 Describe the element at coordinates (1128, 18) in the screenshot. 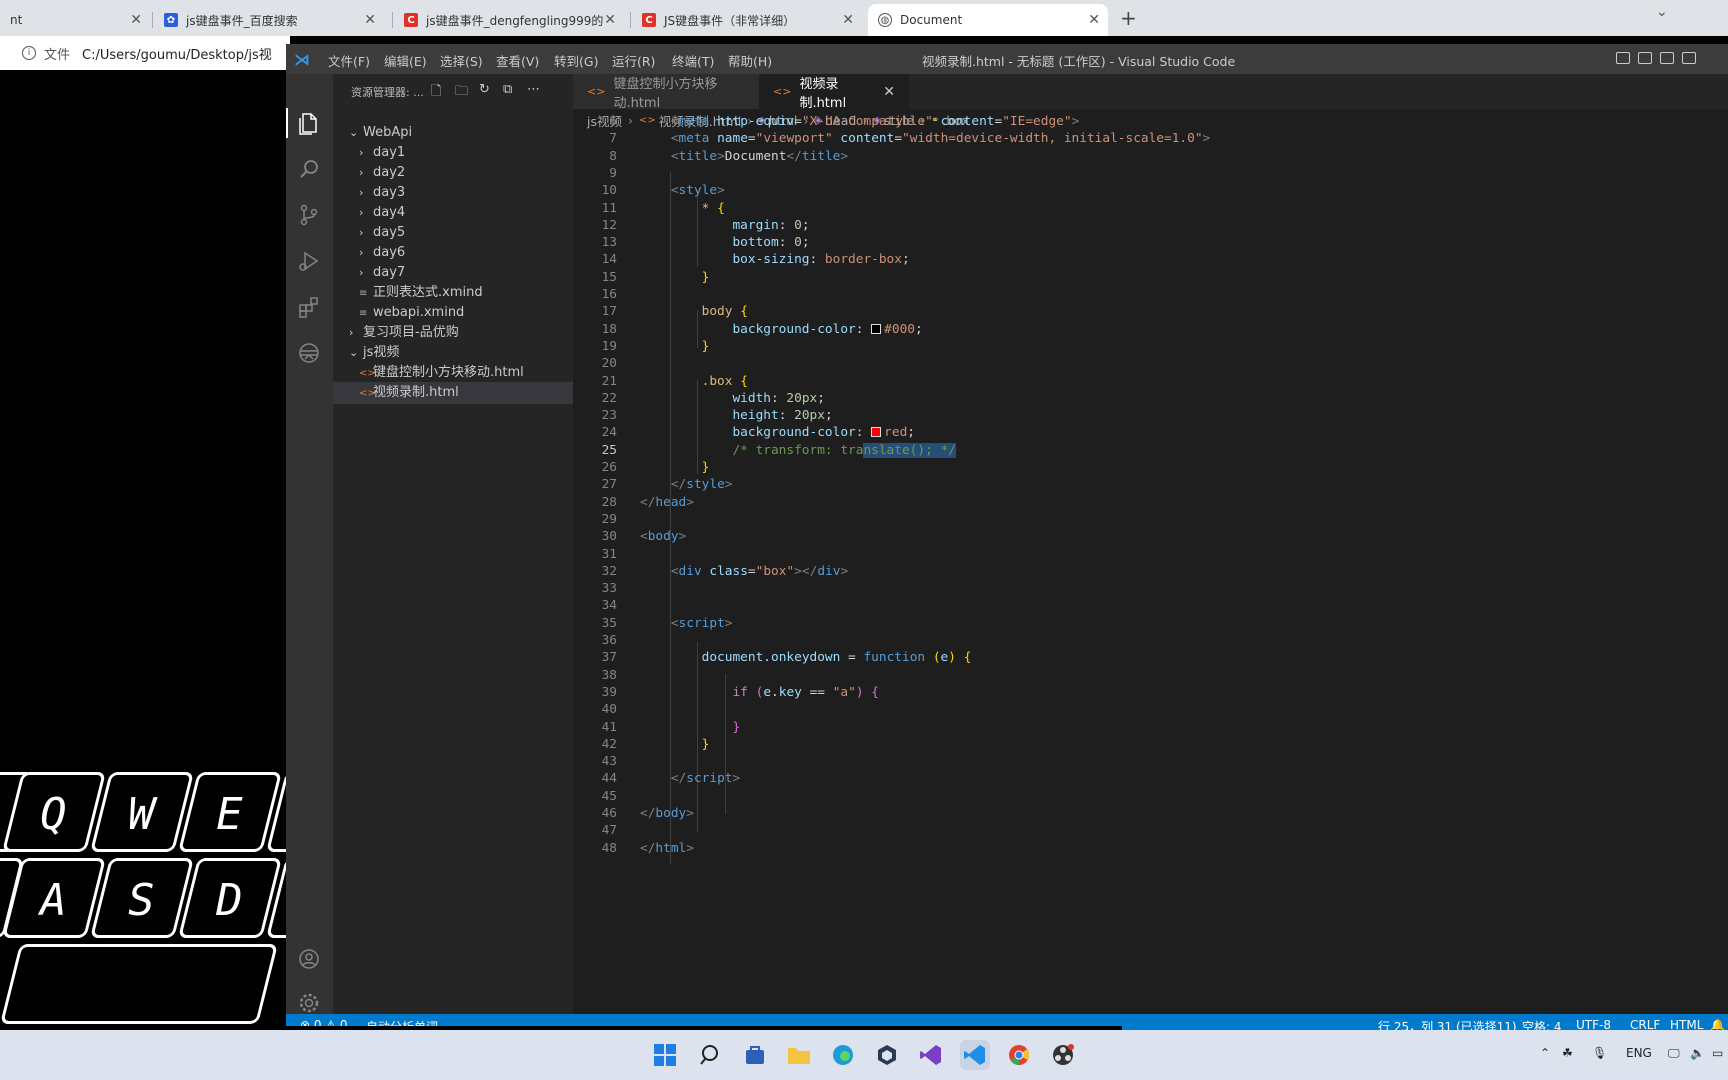

I see `new-tab-button: +` at that location.